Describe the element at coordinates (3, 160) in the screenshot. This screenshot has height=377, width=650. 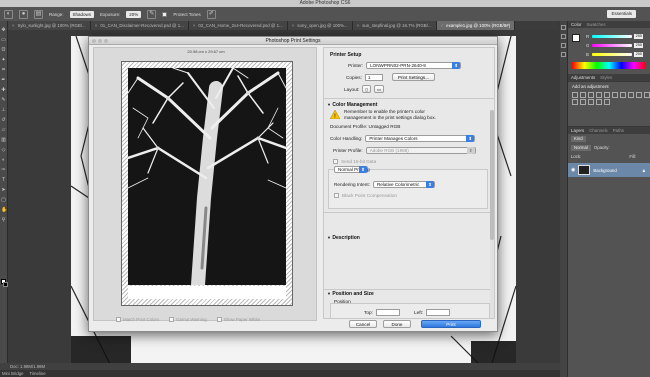
I see `dodge-icon: ◐` at that location.